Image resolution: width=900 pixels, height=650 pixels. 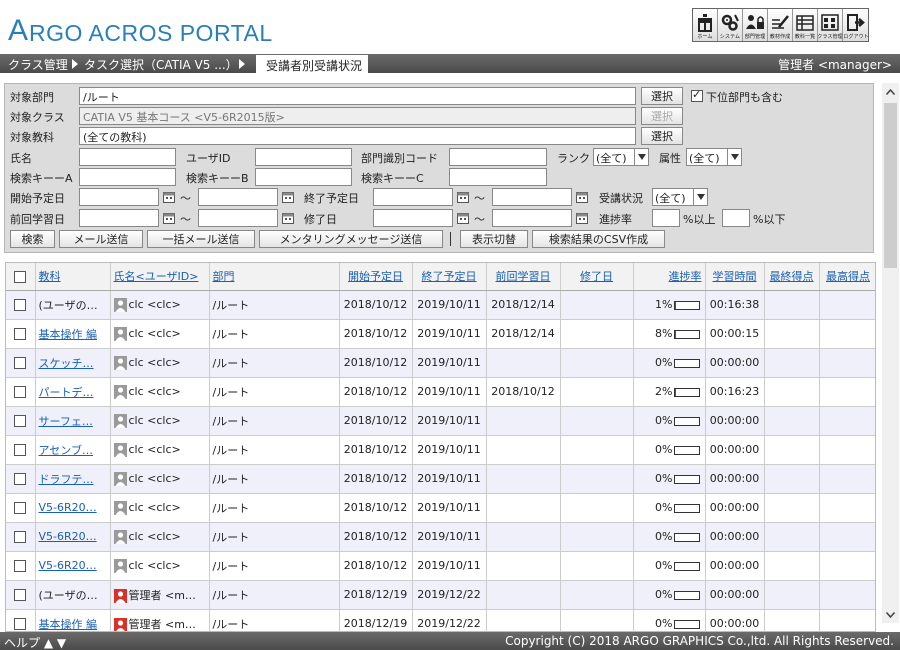 What do you see at coordinates (736, 218) in the screenshot?
I see `progress-max-input` at bounding box center [736, 218].